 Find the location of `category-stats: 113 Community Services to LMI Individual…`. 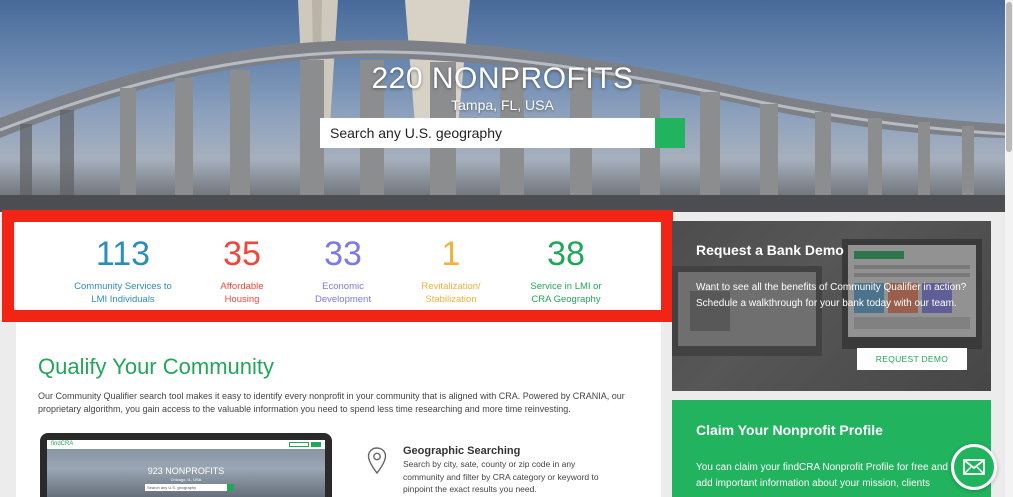

category-stats: 113 Community Services to LMI Individual… is located at coordinates (338, 266).